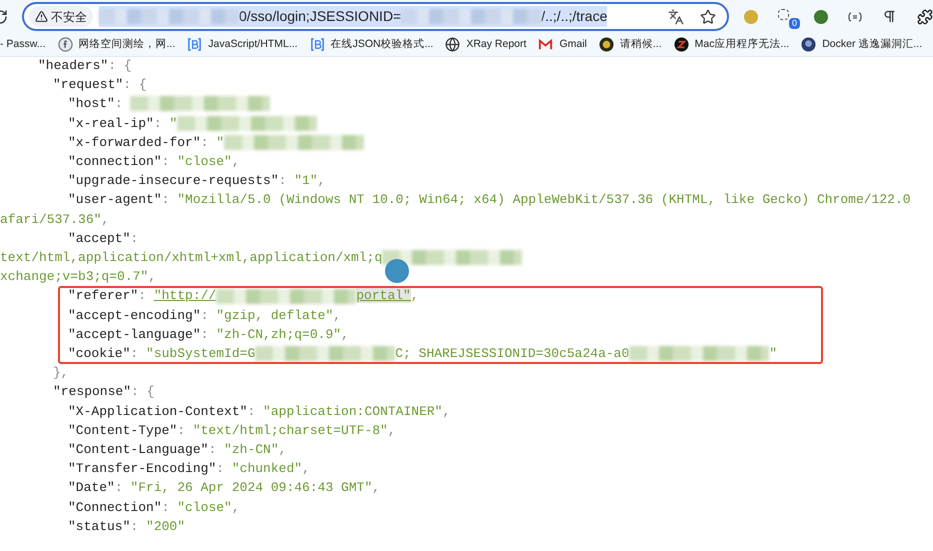 The height and width of the screenshot is (551, 933). What do you see at coordinates (153, 162) in the screenshot?
I see `code-line: "connection": "close",` at bounding box center [153, 162].